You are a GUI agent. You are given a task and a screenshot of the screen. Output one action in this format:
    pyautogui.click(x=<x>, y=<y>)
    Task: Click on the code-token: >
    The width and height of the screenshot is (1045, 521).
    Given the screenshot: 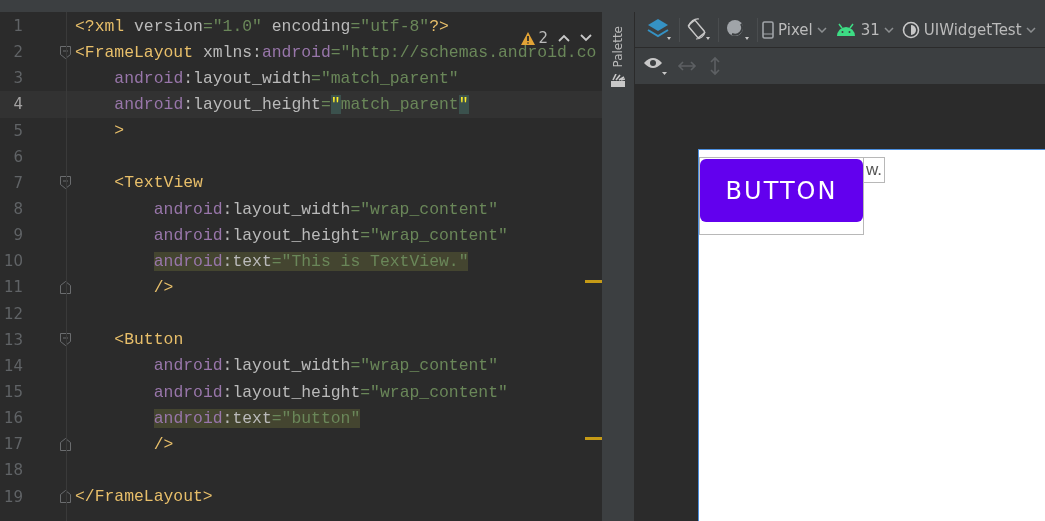 What is the action you would take?
    pyautogui.click(x=119, y=131)
    